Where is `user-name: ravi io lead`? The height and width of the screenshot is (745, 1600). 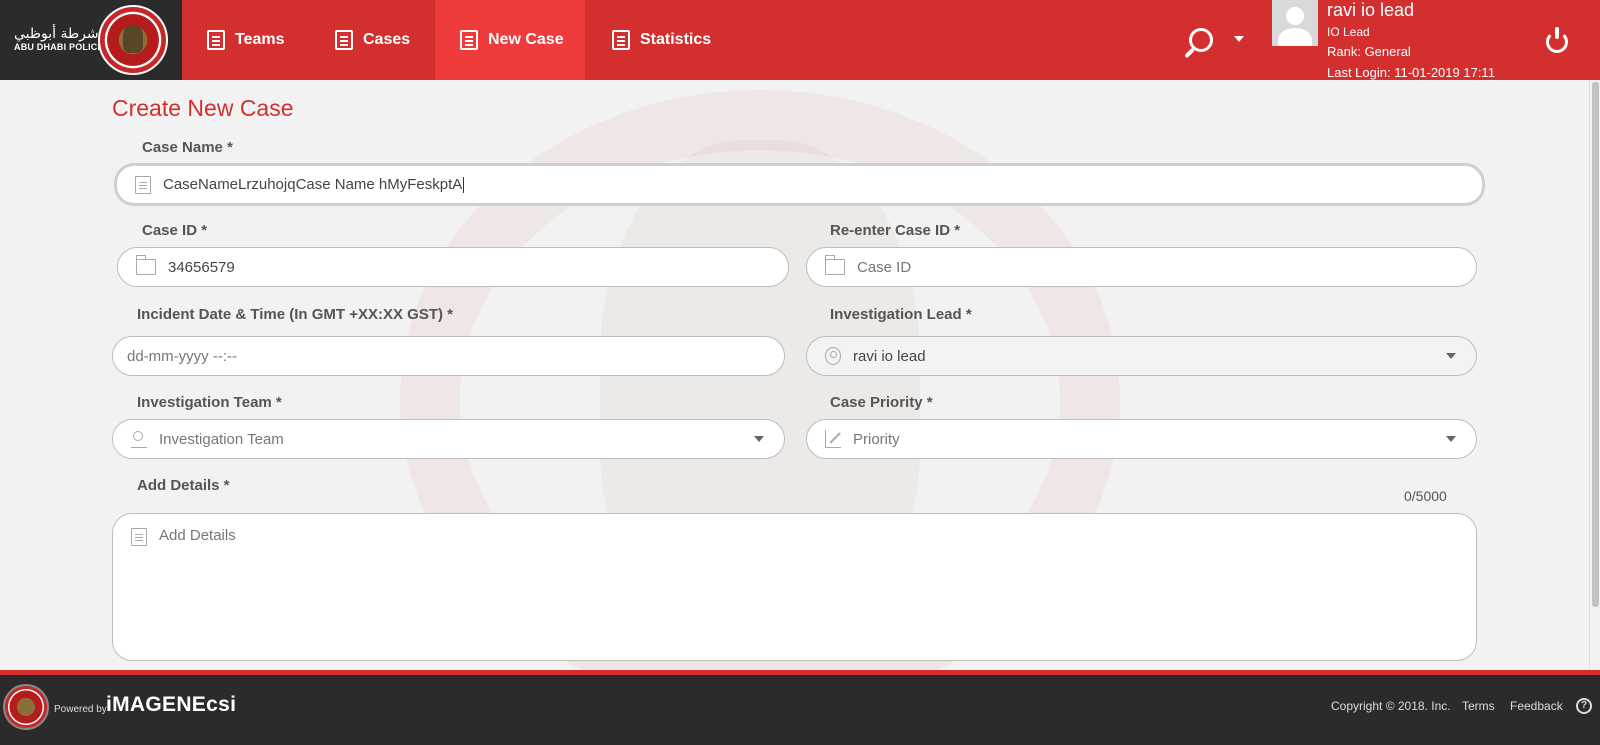
user-name: ravi io lead is located at coordinates (1371, 10).